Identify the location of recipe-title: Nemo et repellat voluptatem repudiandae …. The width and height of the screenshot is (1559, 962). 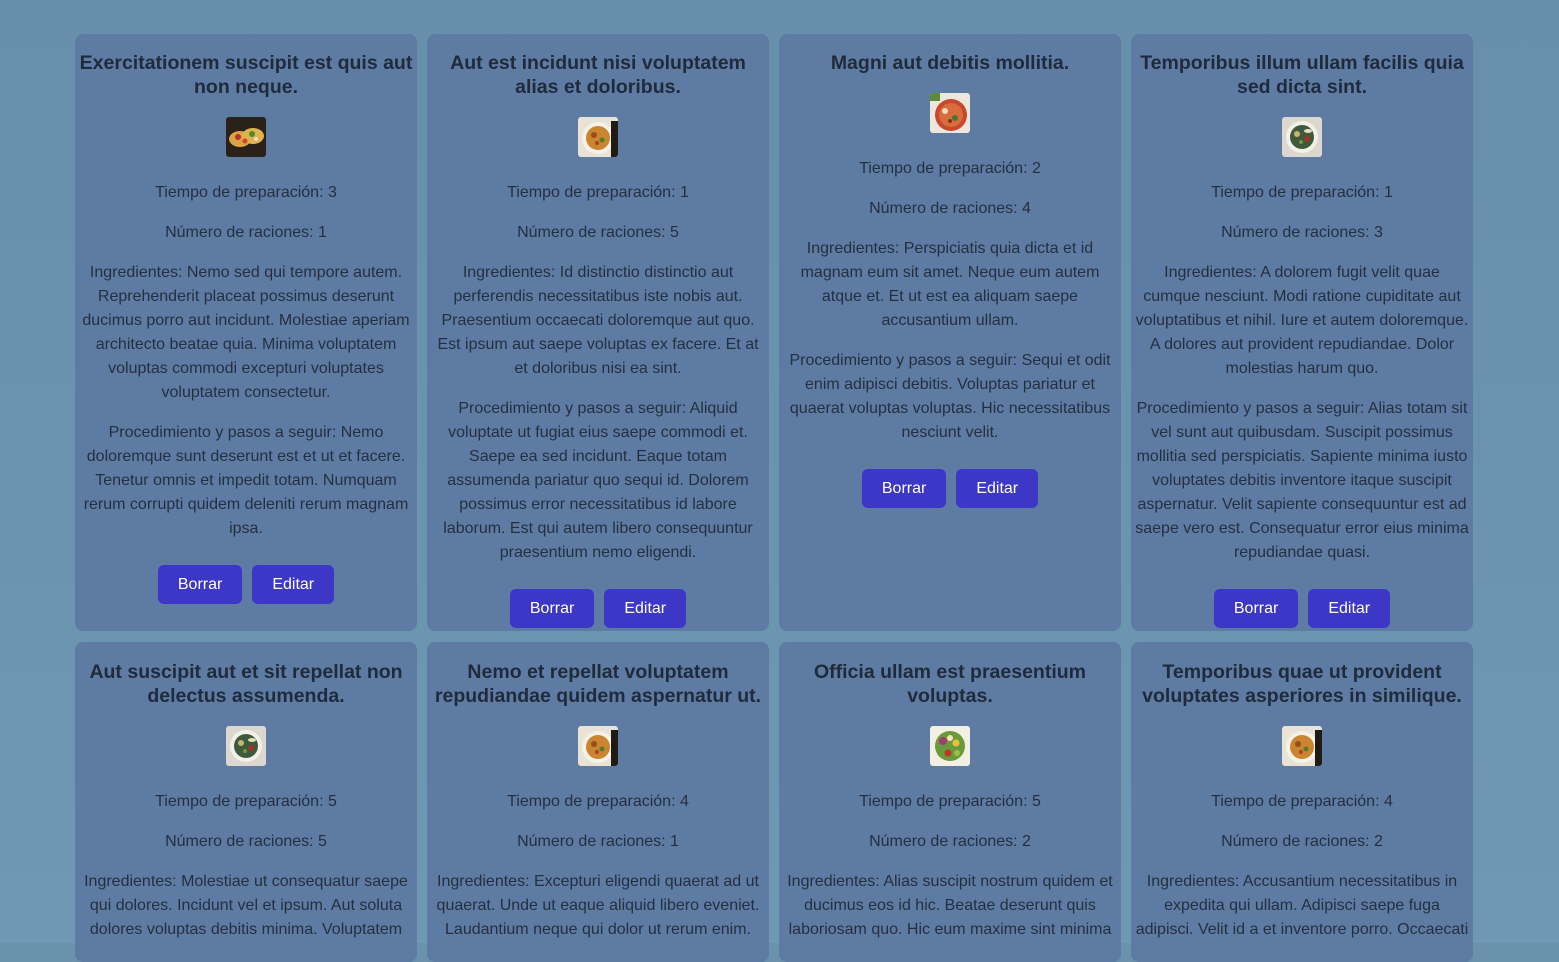
(598, 684).